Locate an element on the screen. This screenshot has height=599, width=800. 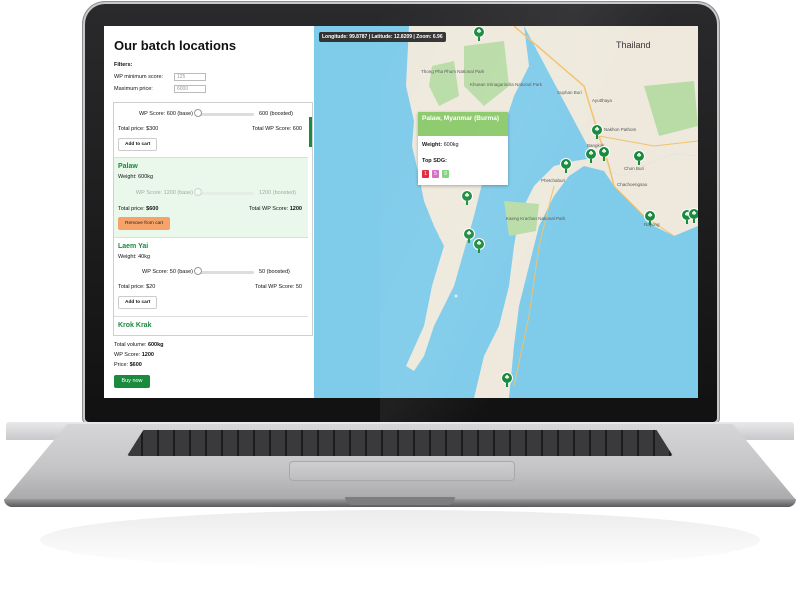
wp-score-boosted: 50 (boosted) is located at coordinates (274, 272).